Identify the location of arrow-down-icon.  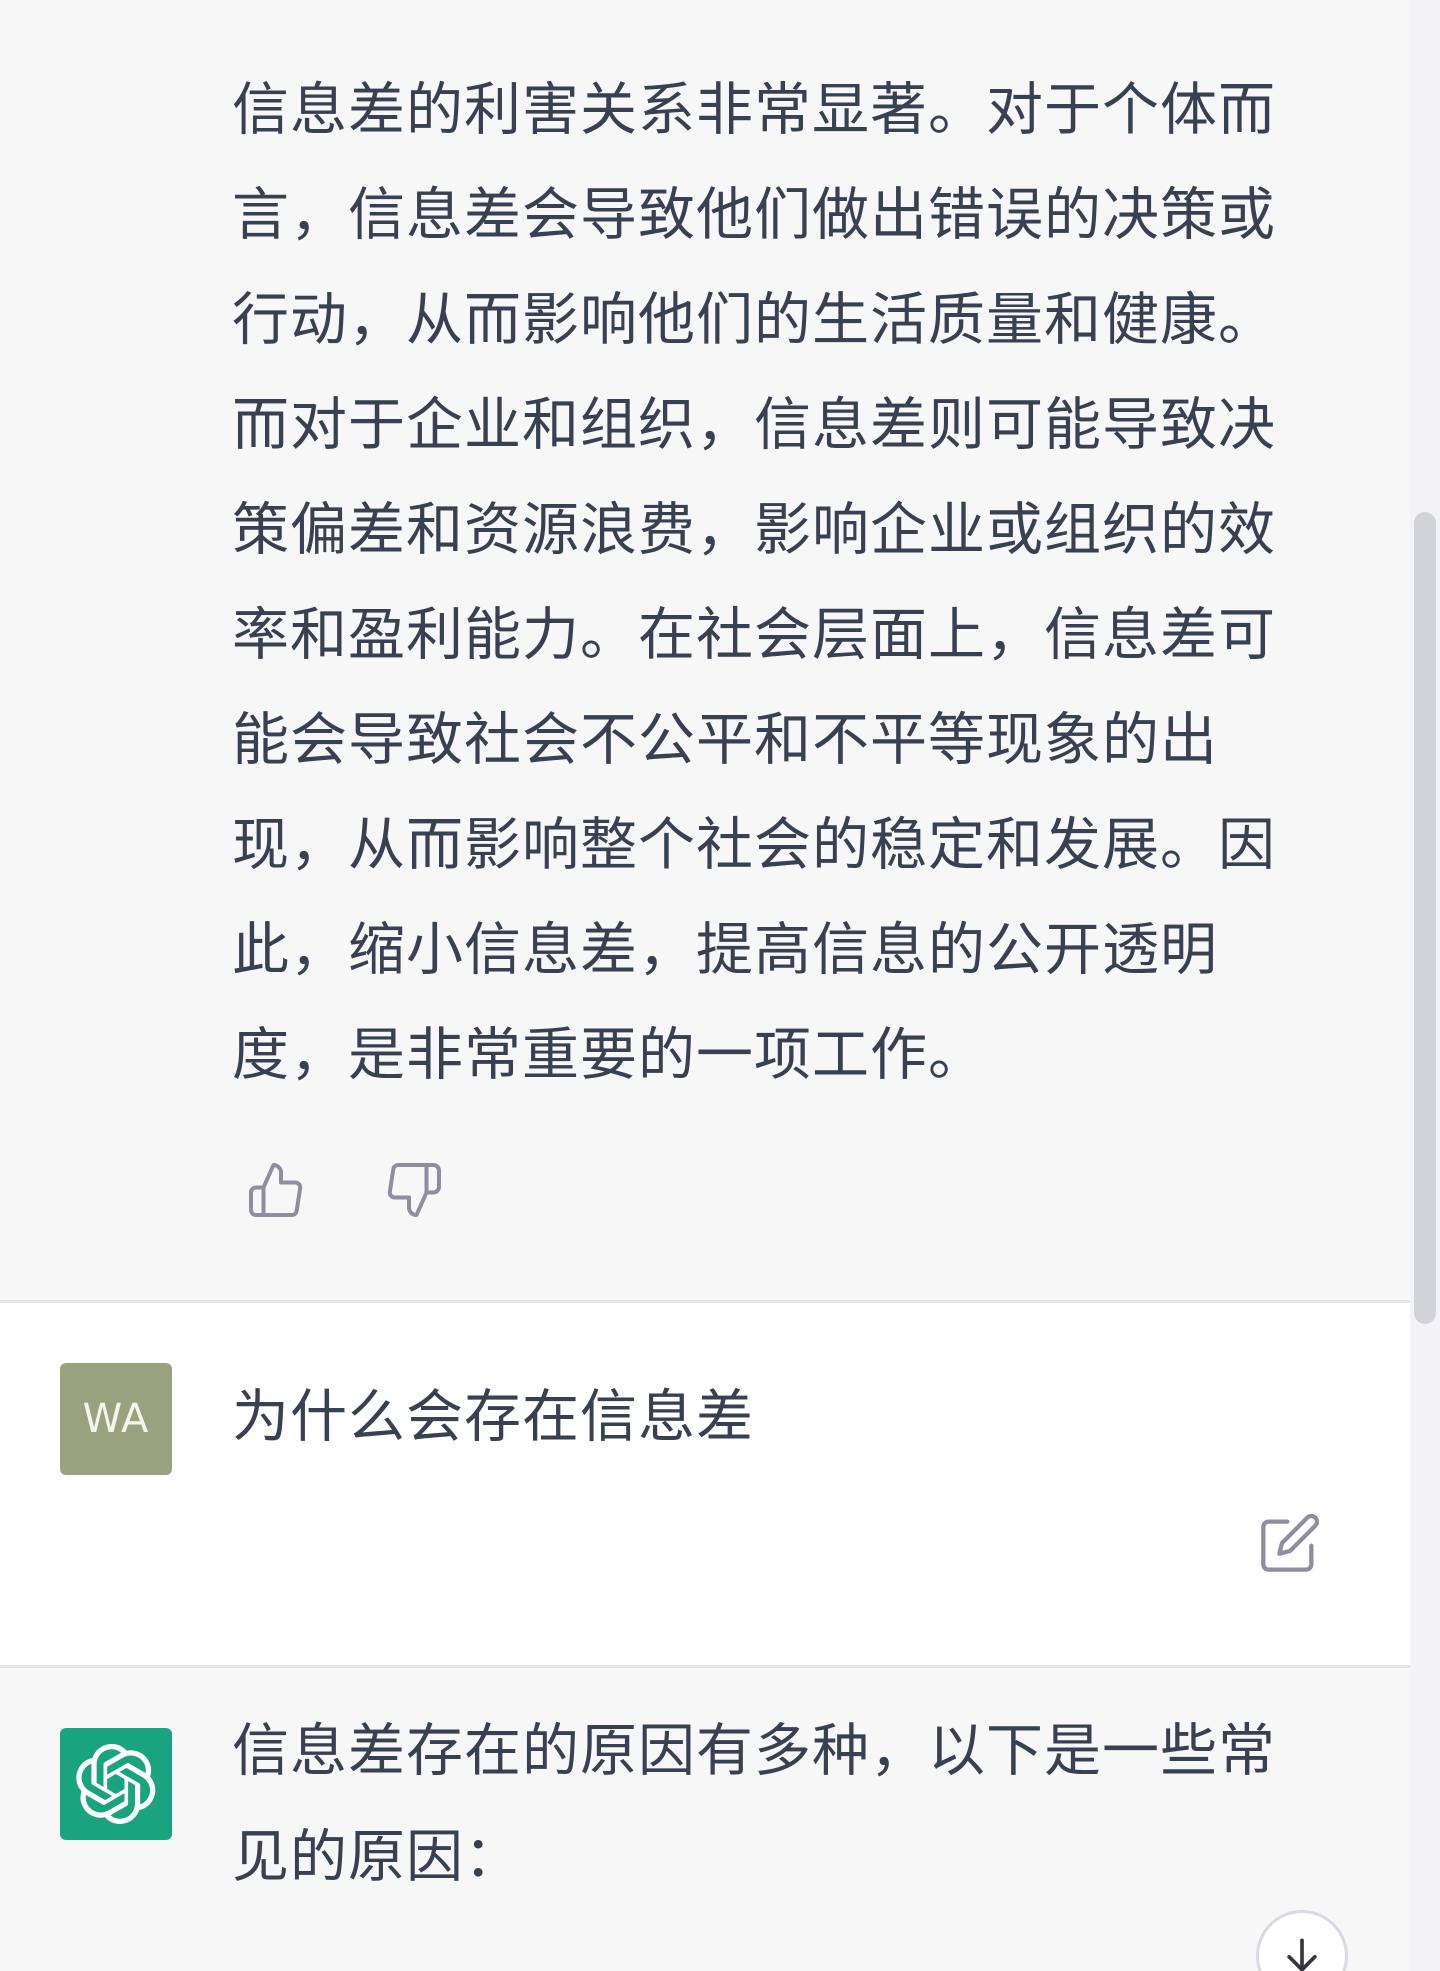
(1302, 1954).